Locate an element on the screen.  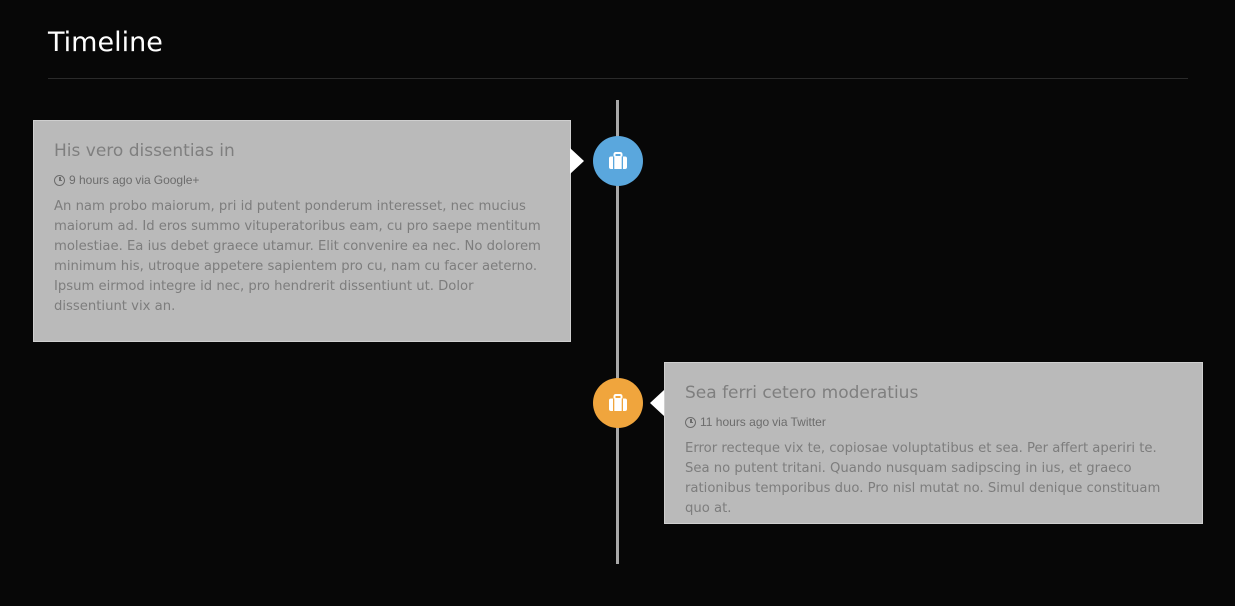
entry-meta: 11 hours ago via Twitter is located at coordinates (933, 422).